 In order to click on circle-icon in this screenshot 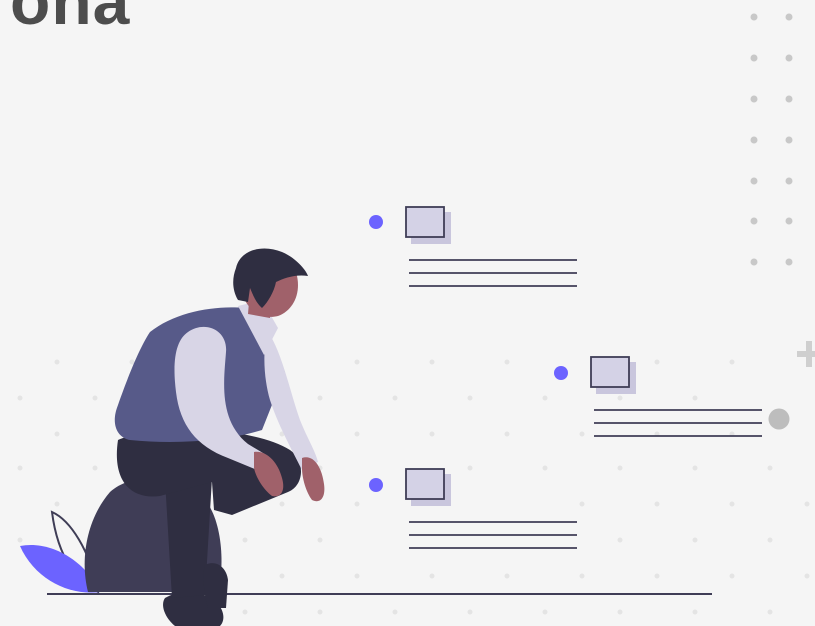, I will do `click(779, 419)`.